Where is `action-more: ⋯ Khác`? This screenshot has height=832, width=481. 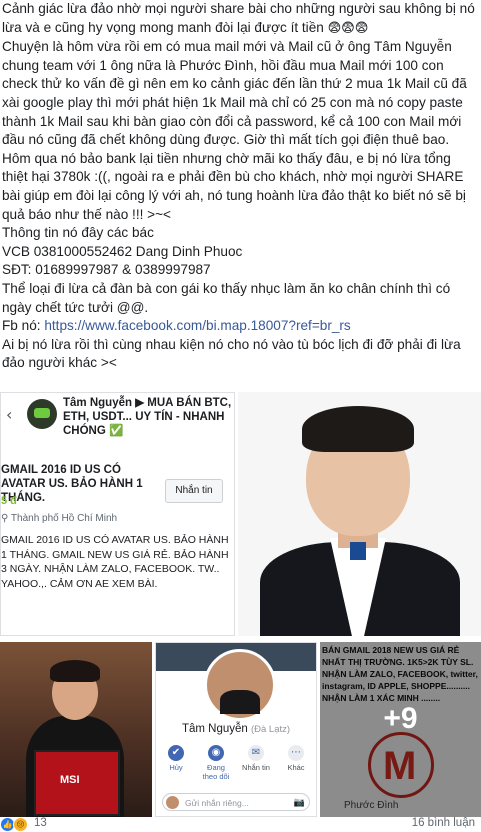 action-more: ⋯ Khác is located at coordinates (296, 758).